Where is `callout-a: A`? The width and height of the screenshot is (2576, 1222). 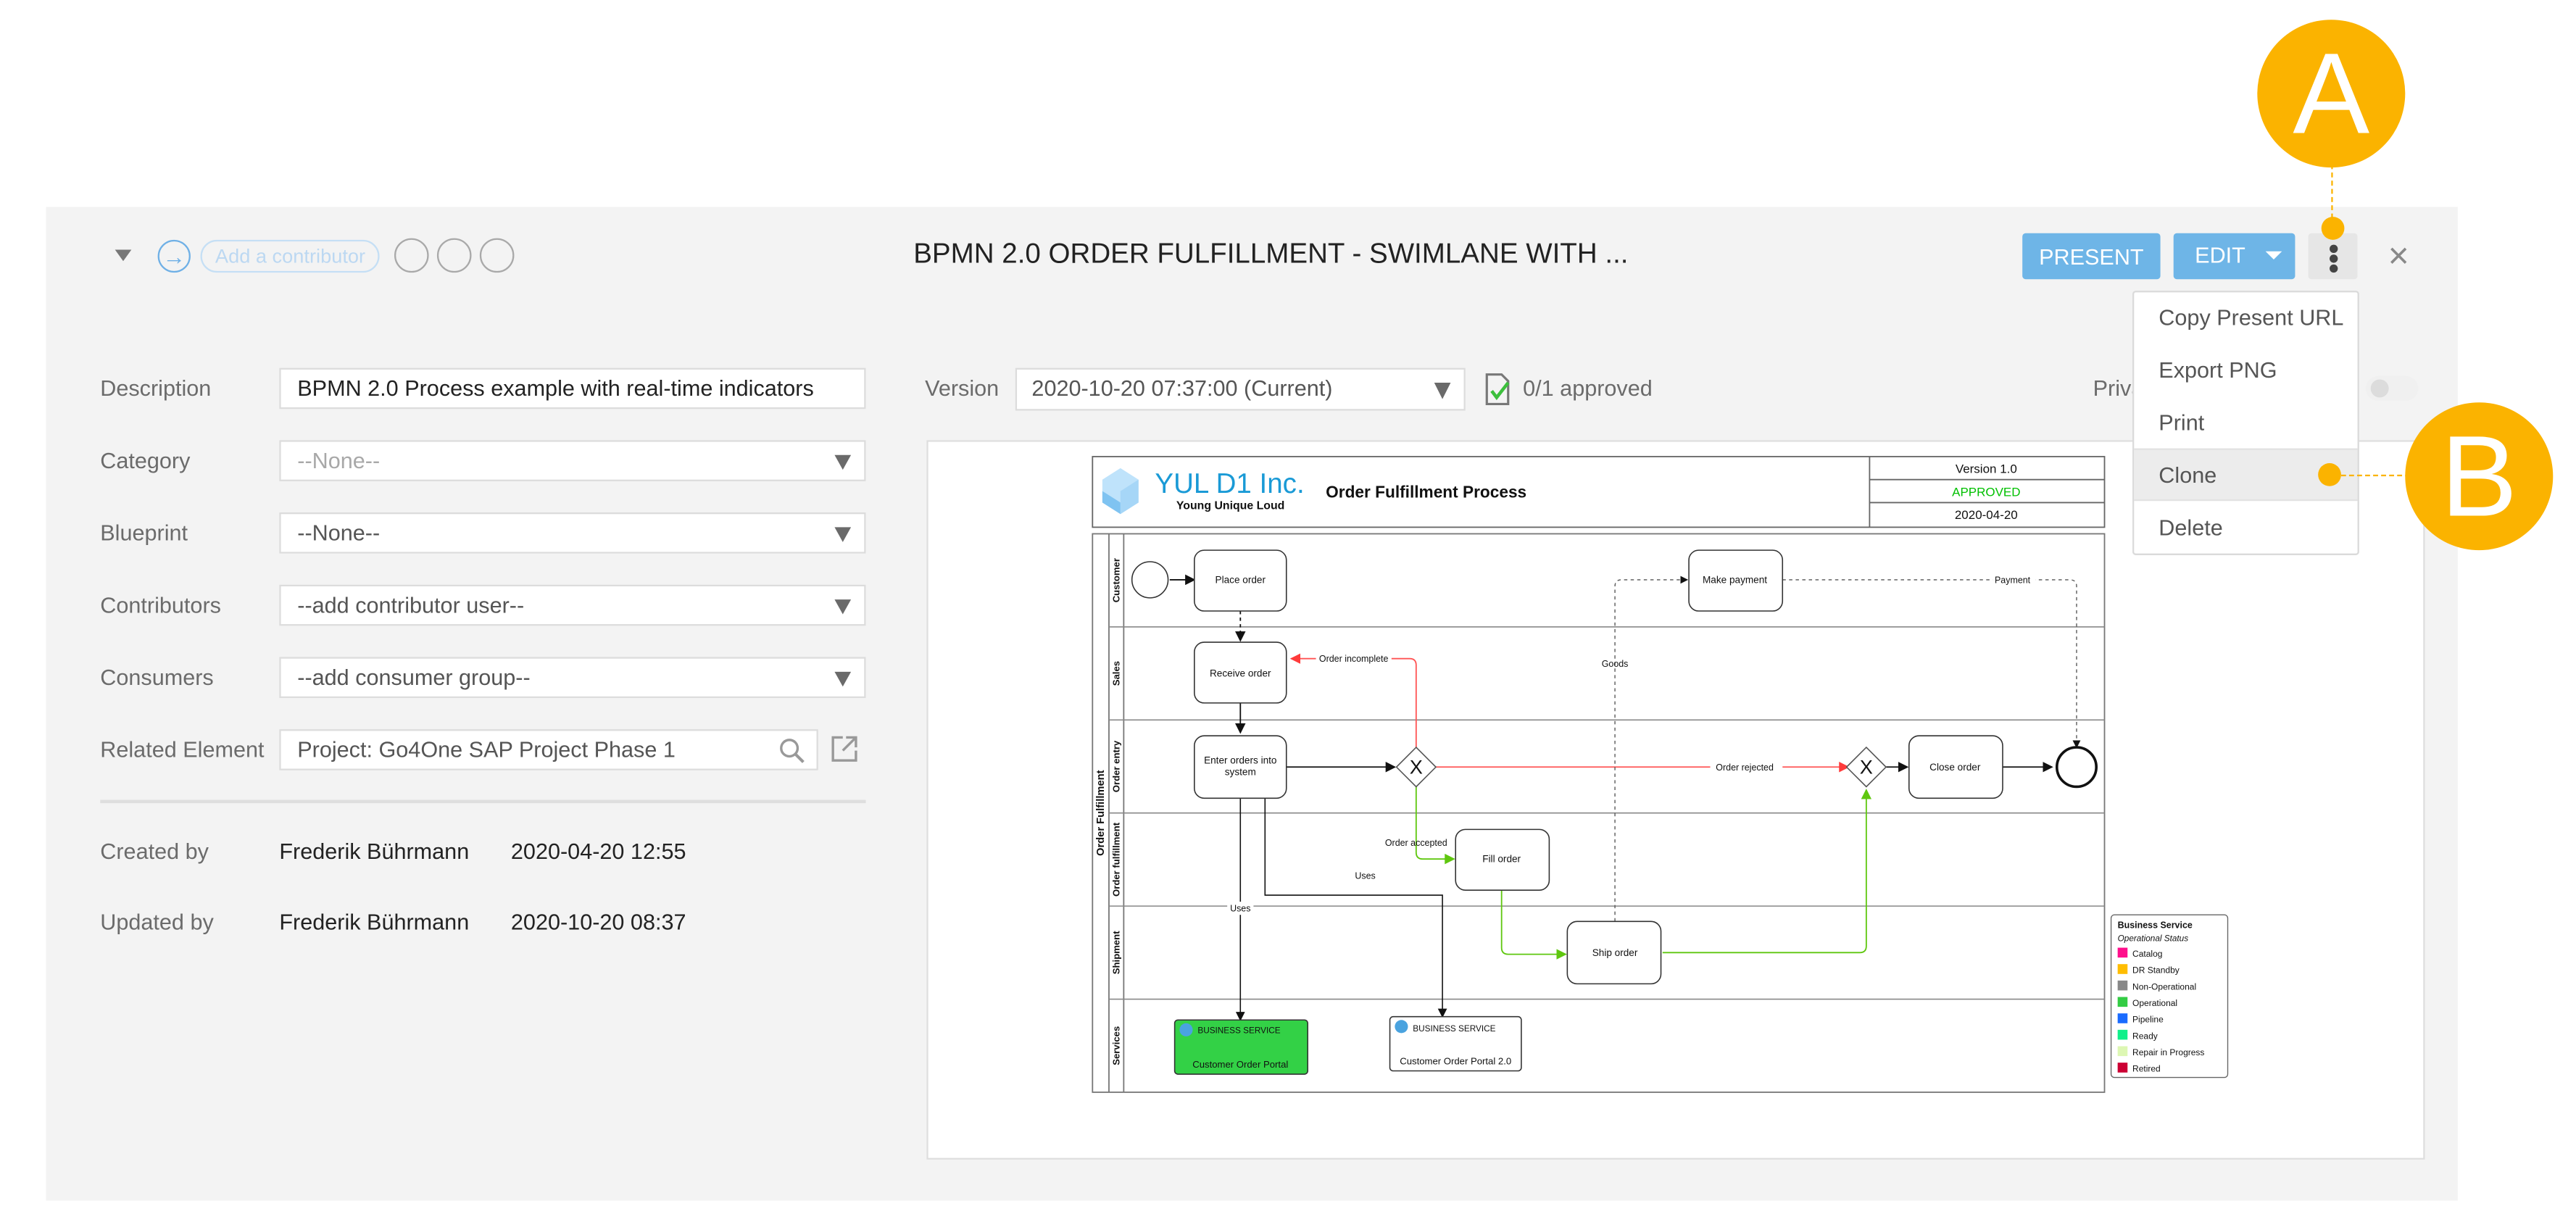
callout-a: A is located at coordinates (2331, 94).